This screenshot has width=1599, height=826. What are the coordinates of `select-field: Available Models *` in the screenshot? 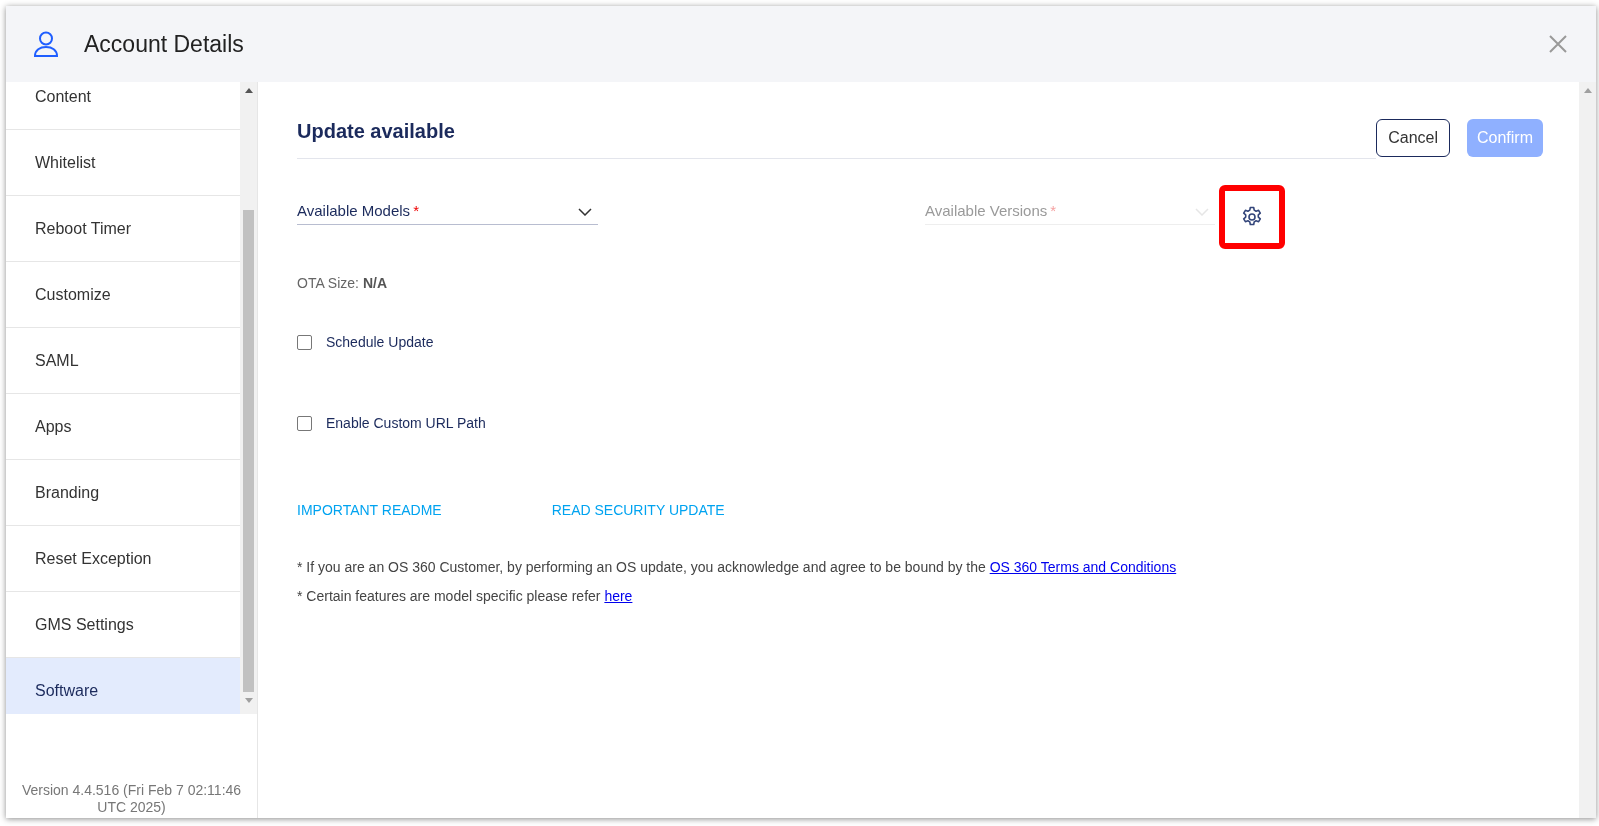 It's located at (447, 212).